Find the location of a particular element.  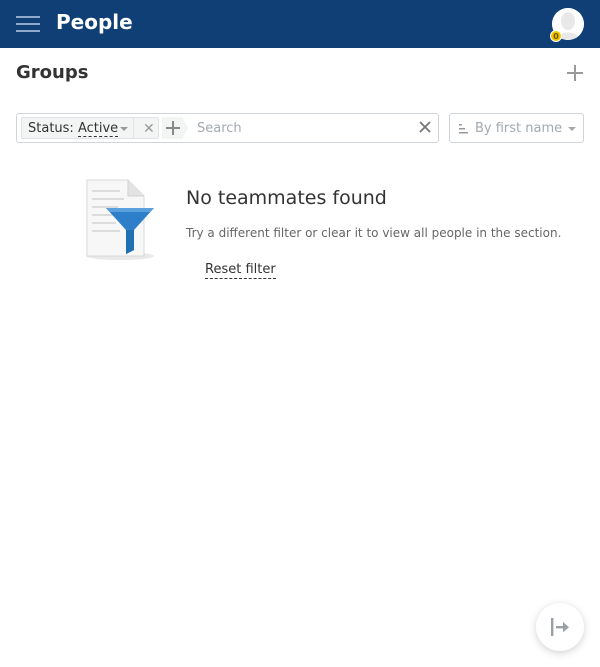

sort-dropdown: By first name is located at coordinates (516, 128).